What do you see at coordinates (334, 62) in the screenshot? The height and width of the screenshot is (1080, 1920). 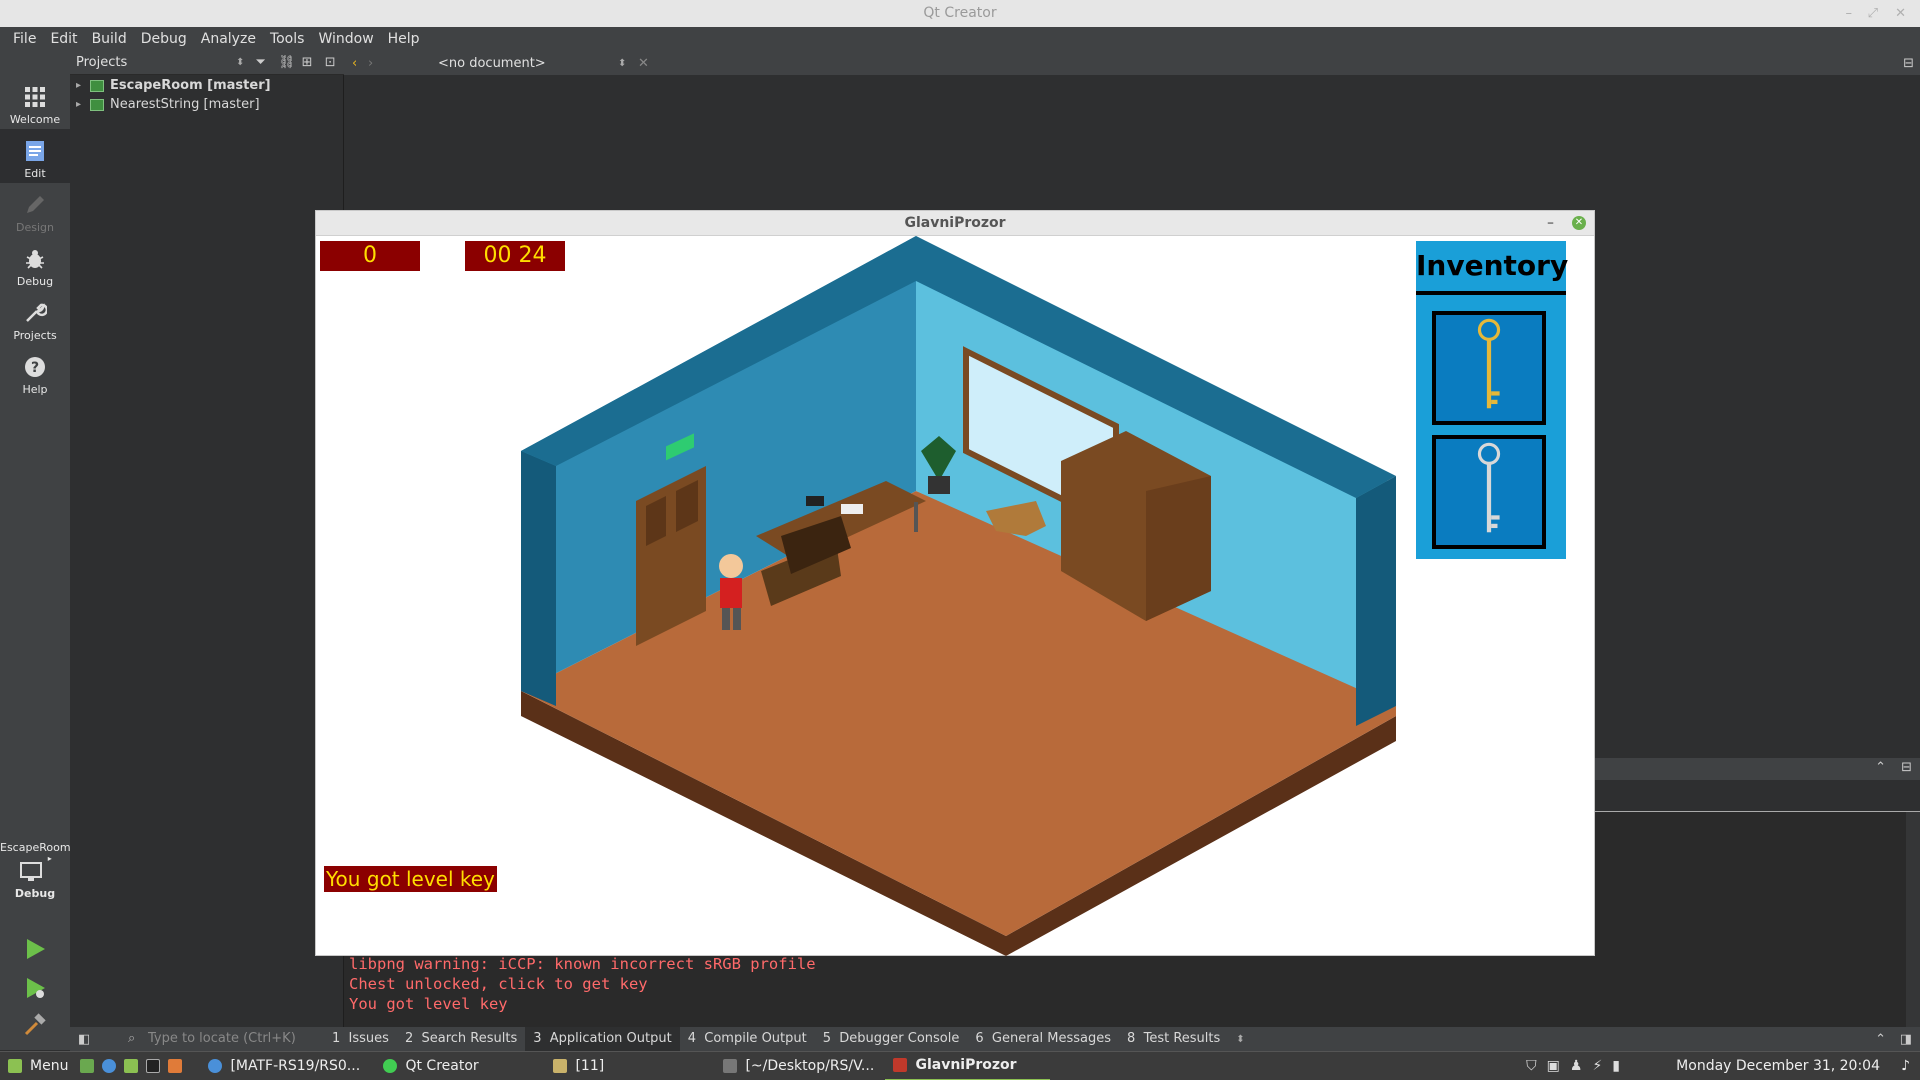 I see `close-panel-icon: ⊡` at bounding box center [334, 62].